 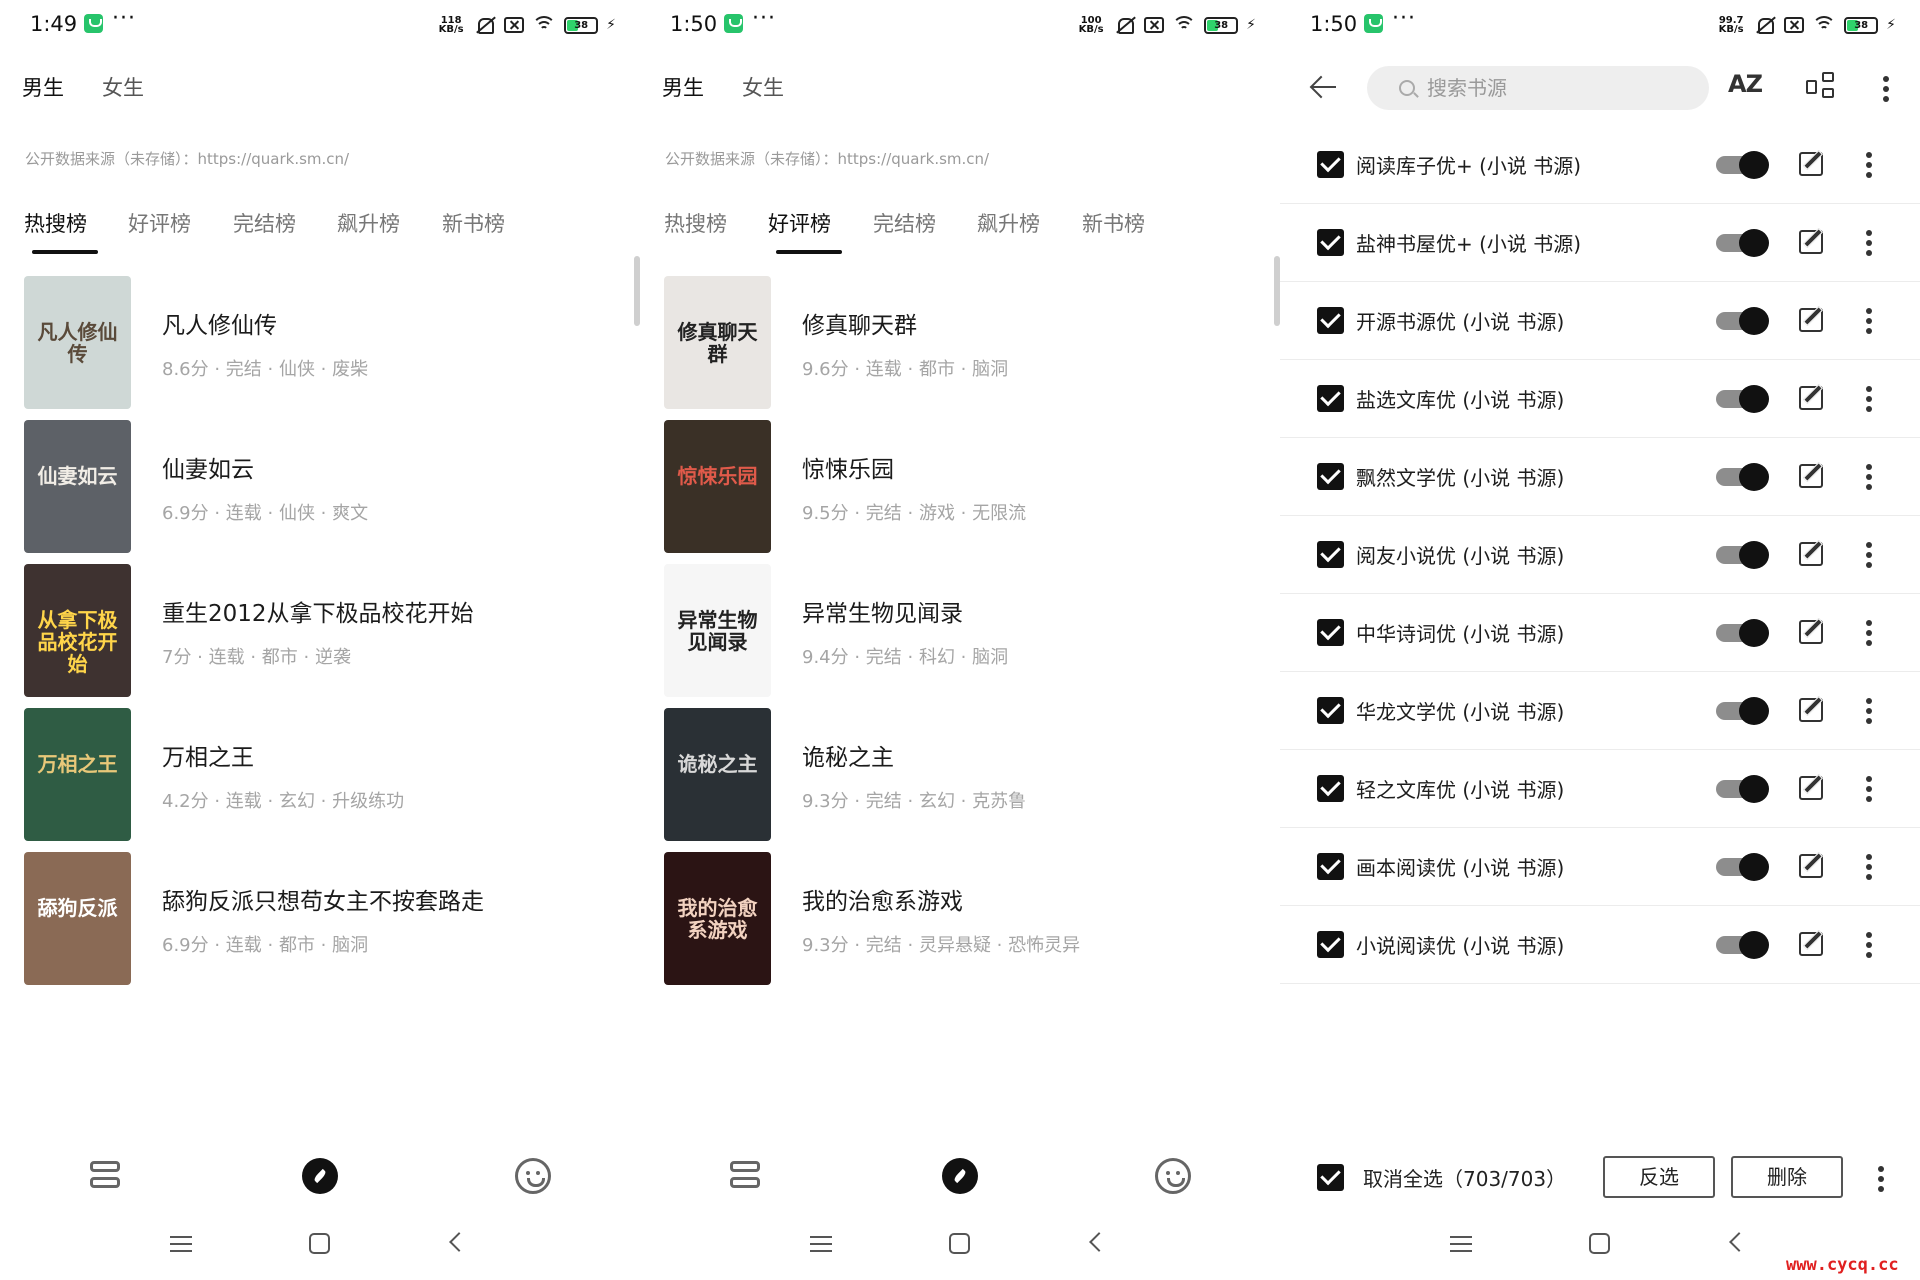 I want to click on book-title: 仙妻如云, so click(x=208, y=467).